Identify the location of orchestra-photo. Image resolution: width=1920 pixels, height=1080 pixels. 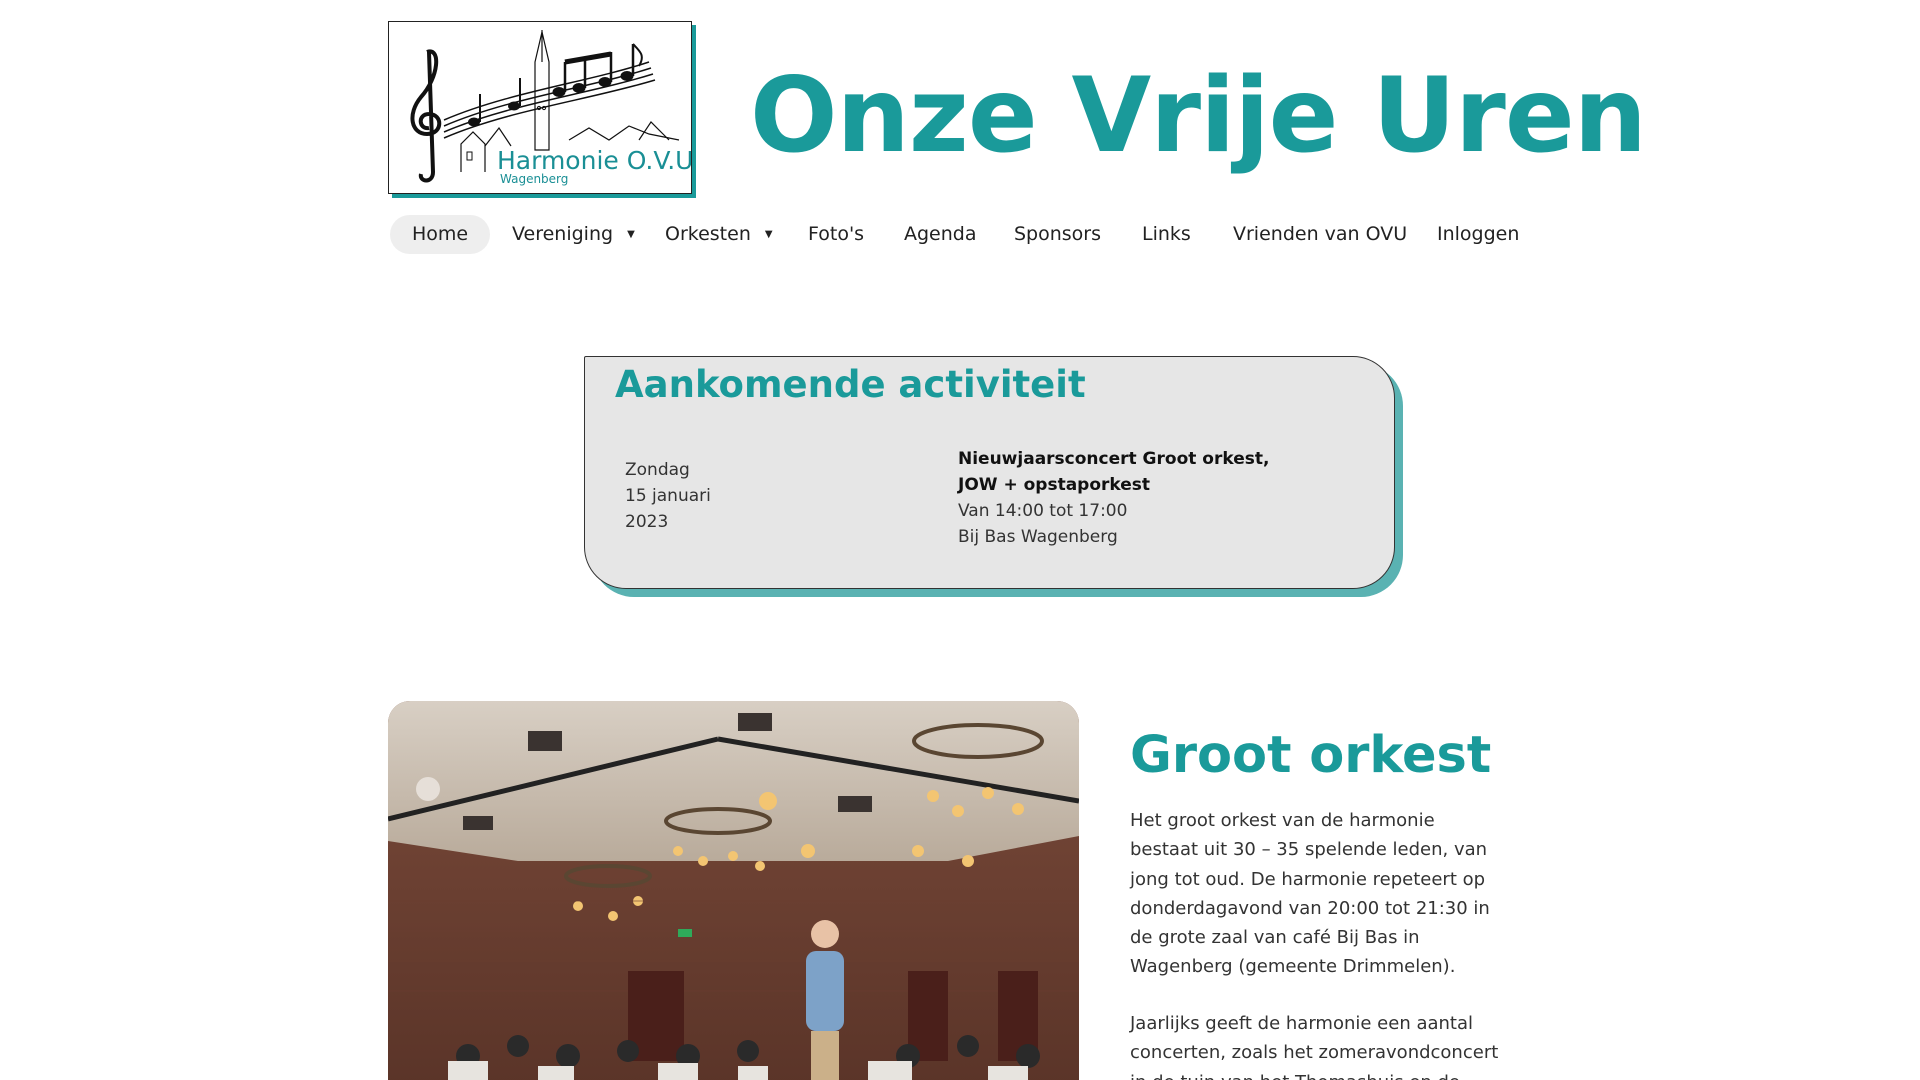
(733, 890).